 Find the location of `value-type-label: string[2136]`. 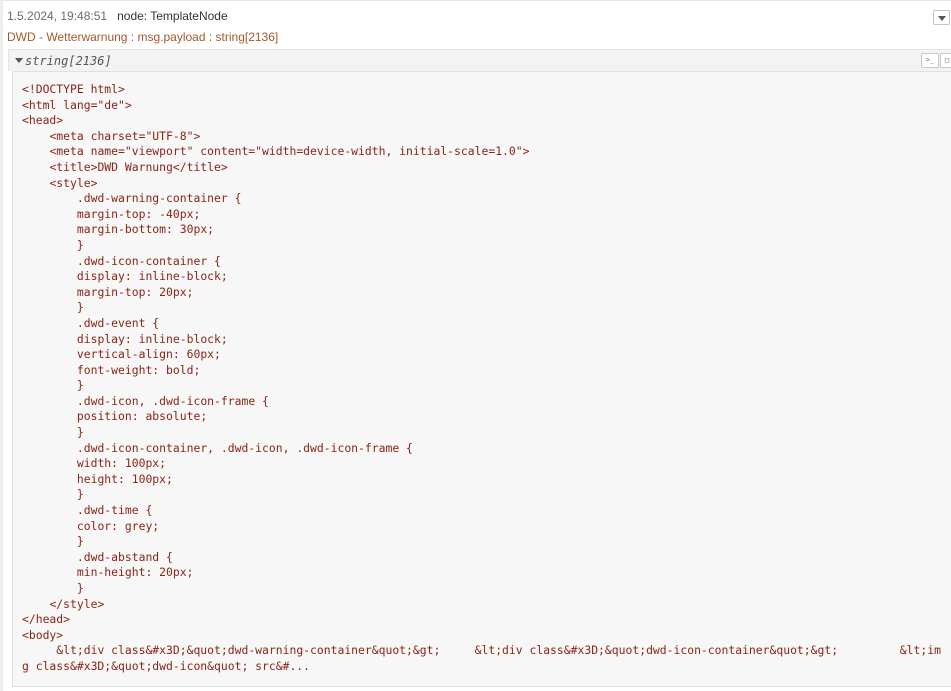

value-type-label: string[2136] is located at coordinates (68, 61).